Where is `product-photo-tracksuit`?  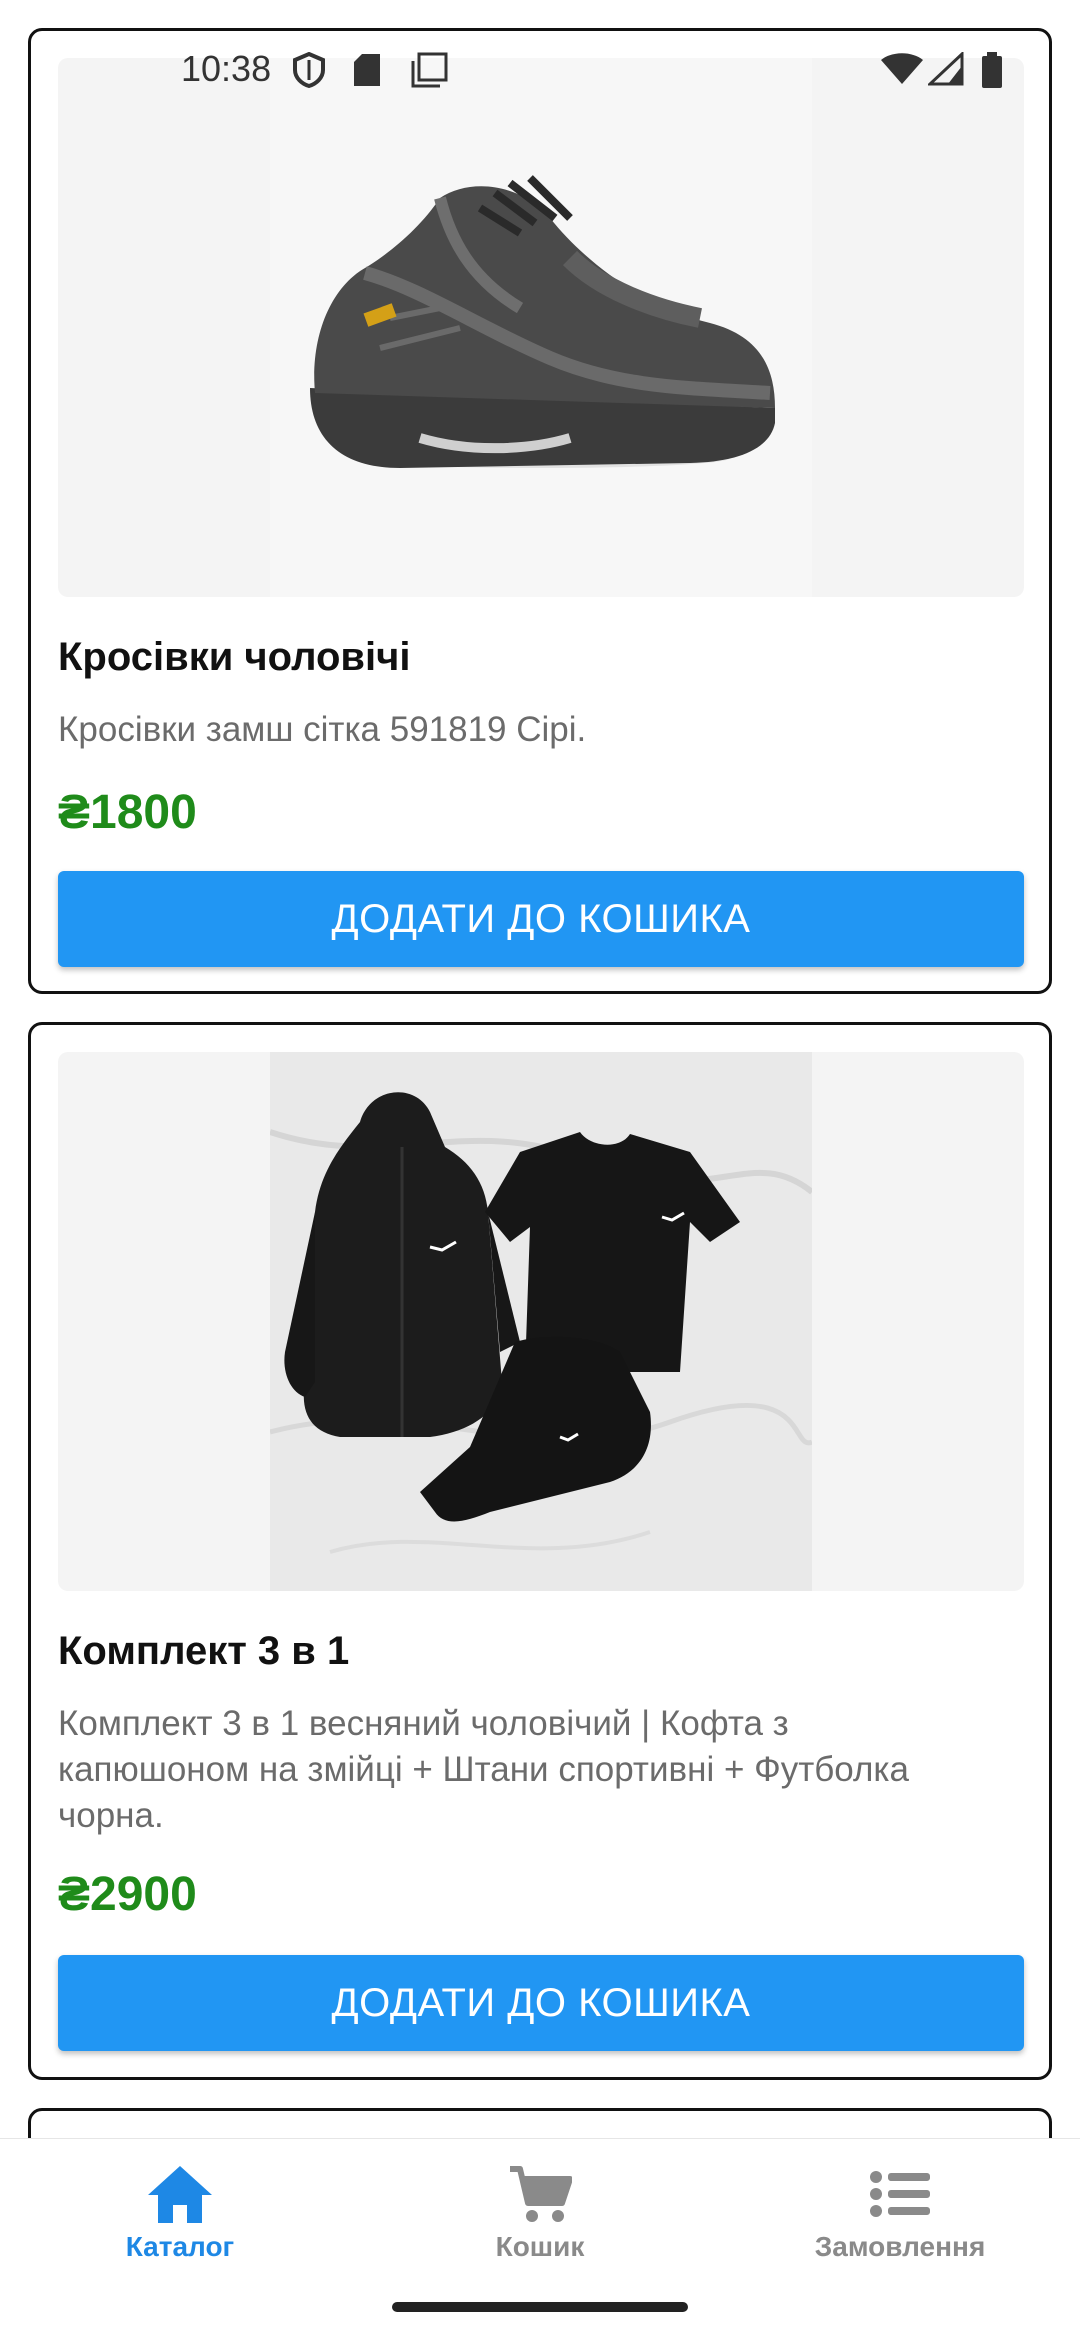 product-photo-tracksuit is located at coordinates (541, 1321).